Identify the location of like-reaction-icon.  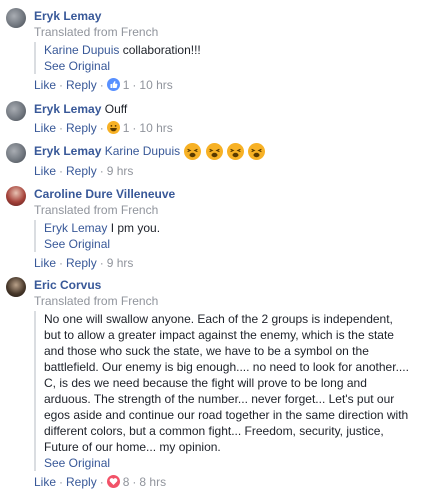
(113, 85).